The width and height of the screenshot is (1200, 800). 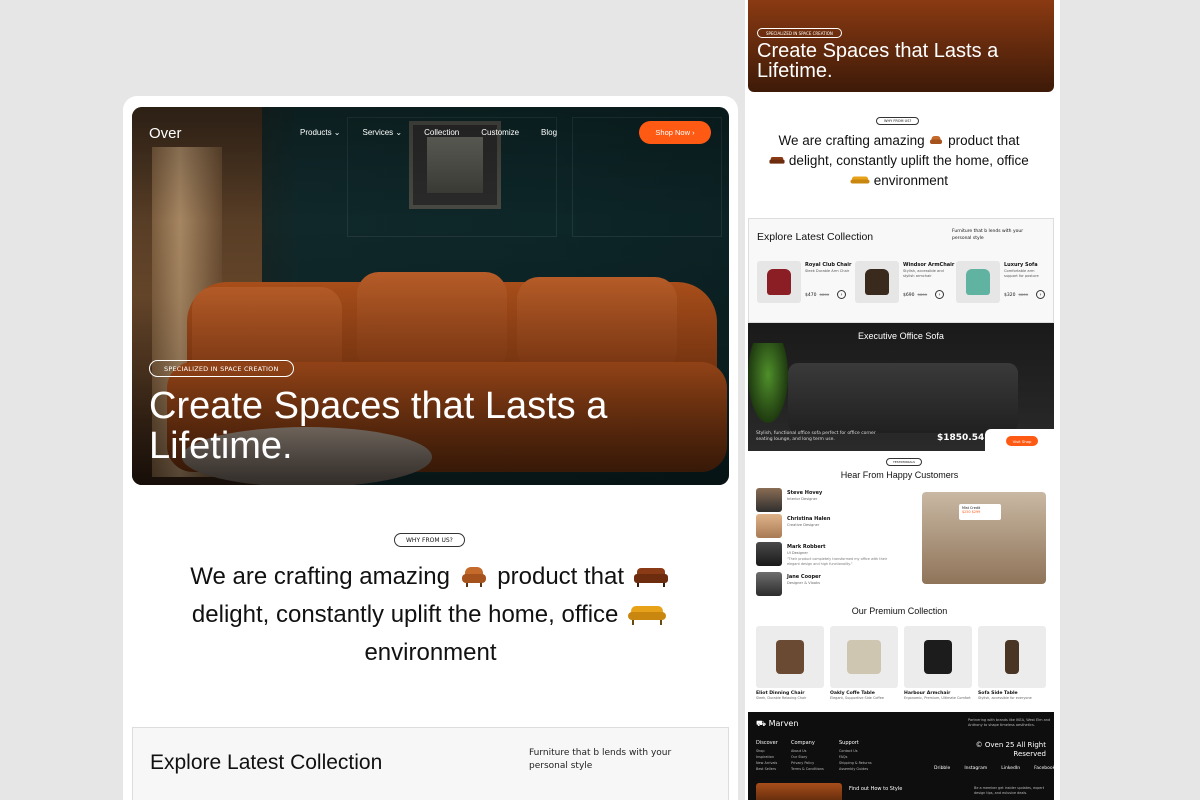 What do you see at coordinates (855, 769) in the screenshot?
I see `footer-link: Assembly Guides` at bounding box center [855, 769].